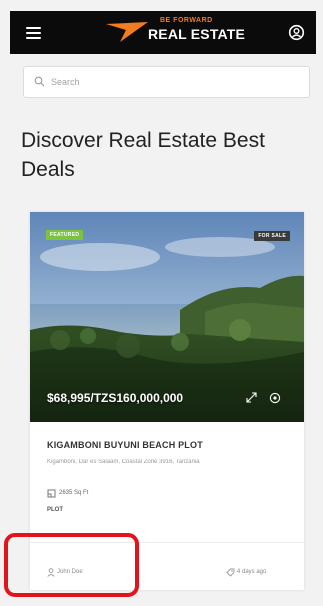 The height and width of the screenshot is (606, 323). Describe the element at coordinates (296, 32) in the screenshot. I see `account-icon` at that location.